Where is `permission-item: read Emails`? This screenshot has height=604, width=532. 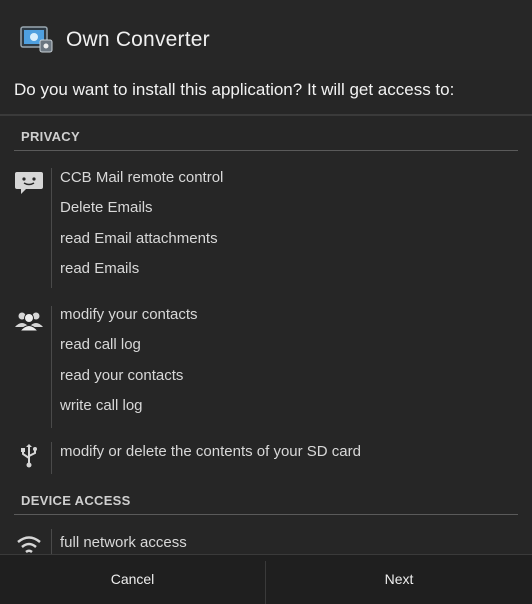 permission-item: read Emails is located at coordinates (100, 268).